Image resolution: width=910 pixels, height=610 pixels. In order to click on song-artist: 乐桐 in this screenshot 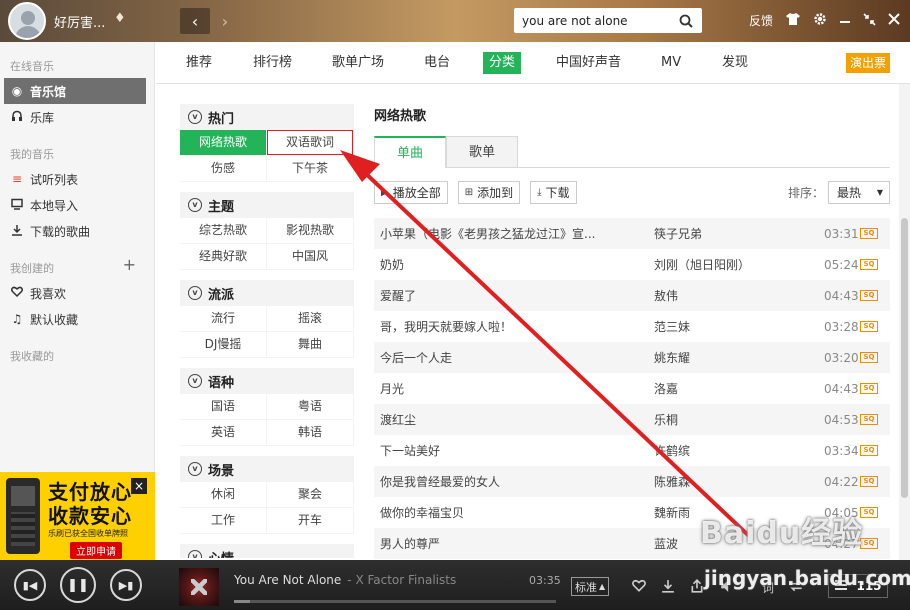, I will do `click(739, 419)`.